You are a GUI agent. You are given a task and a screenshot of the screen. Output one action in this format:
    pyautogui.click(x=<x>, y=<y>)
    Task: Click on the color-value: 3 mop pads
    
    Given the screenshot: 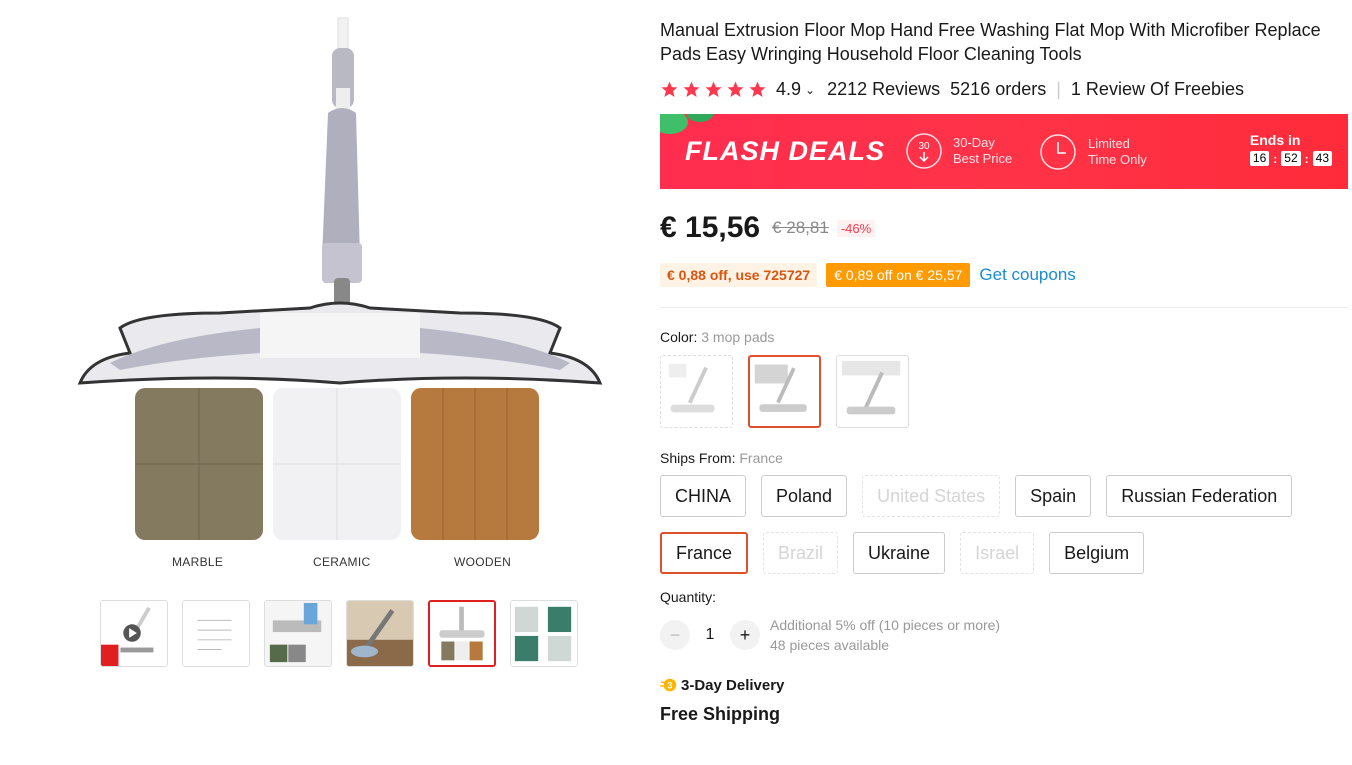 What is the action you would take?
    pyautogui.click(x=738, y=337)
    